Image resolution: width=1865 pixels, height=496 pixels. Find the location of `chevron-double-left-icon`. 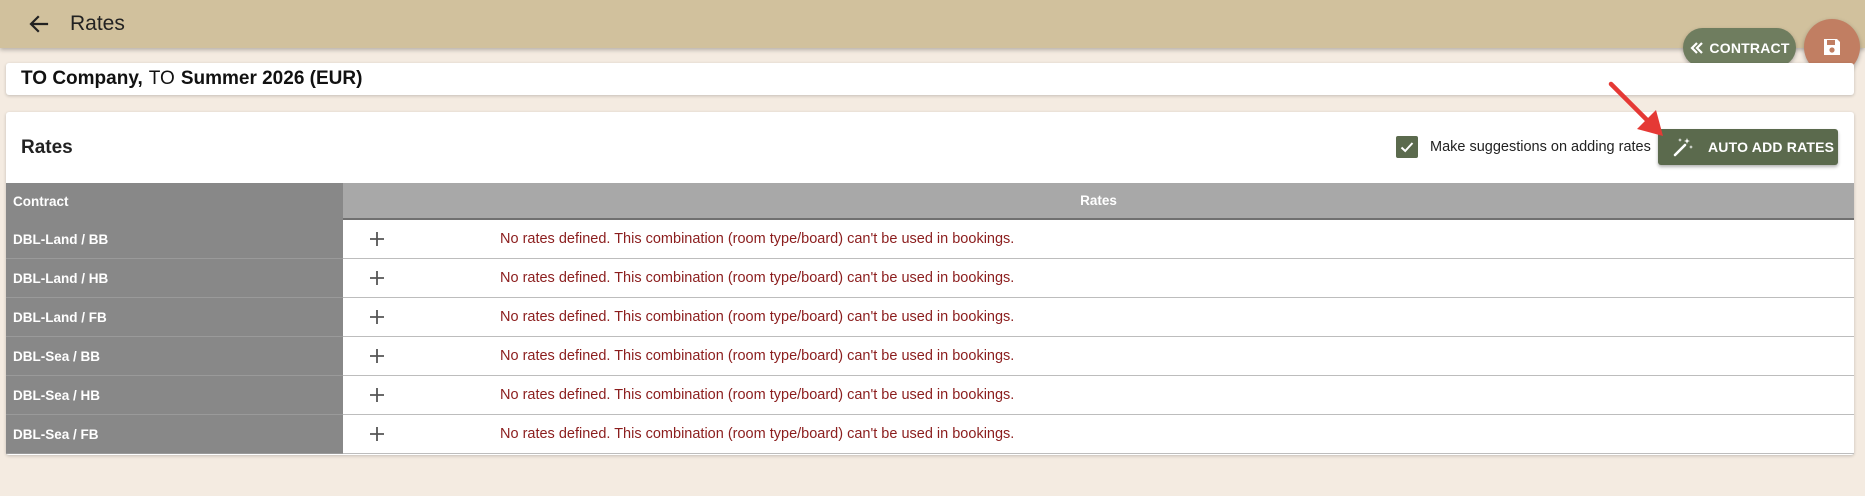

chevron-double-left-icon is located at coordinates (1697, 47).